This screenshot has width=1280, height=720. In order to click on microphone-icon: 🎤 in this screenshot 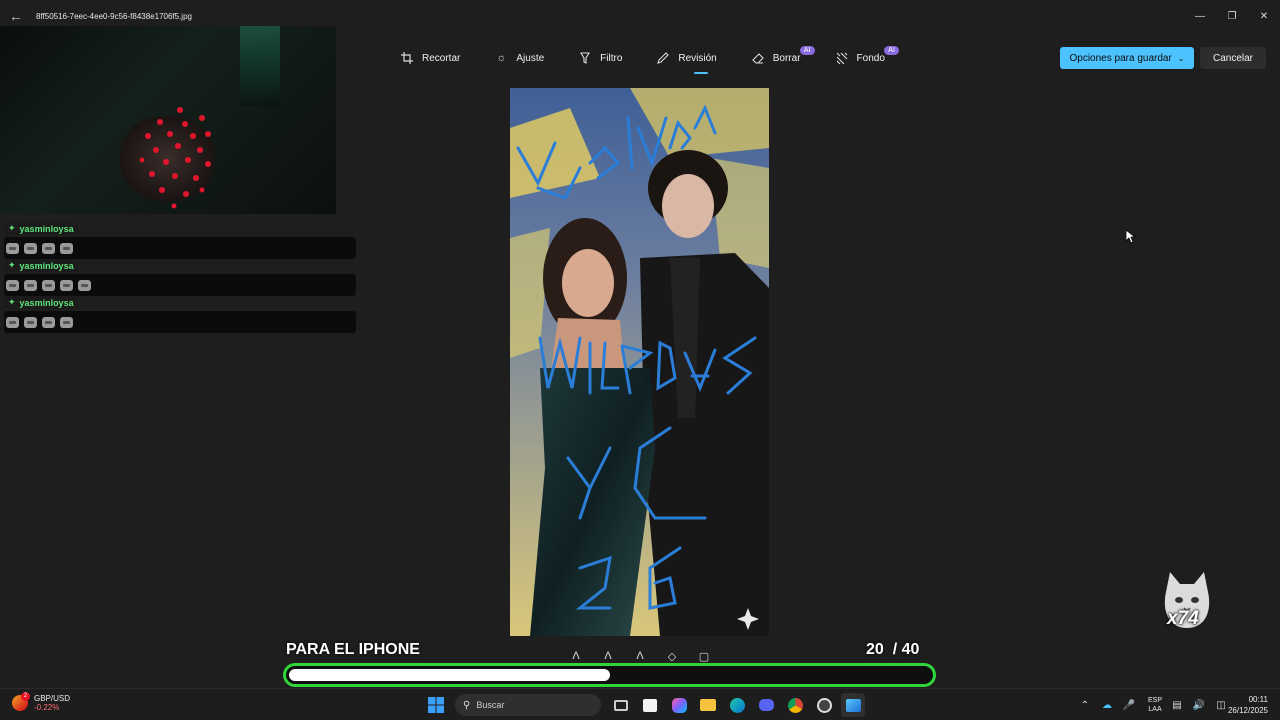, I will do `click(1129, 705)`.